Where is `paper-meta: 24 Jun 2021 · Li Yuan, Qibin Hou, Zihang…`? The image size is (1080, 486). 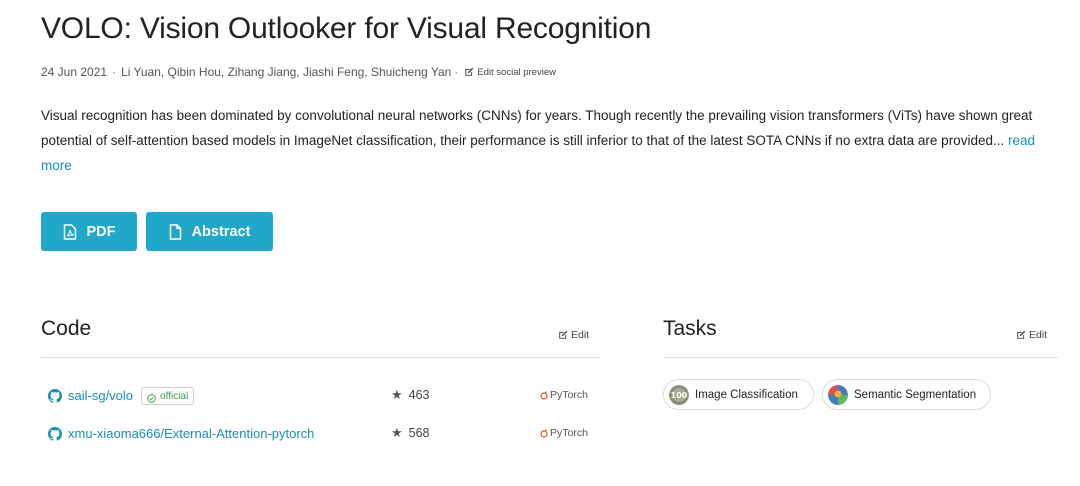
paper-meta: 24 Jun 2021 · Li Yuan, Qibin Hou, Zihang… is located at coordinates (298, 72).